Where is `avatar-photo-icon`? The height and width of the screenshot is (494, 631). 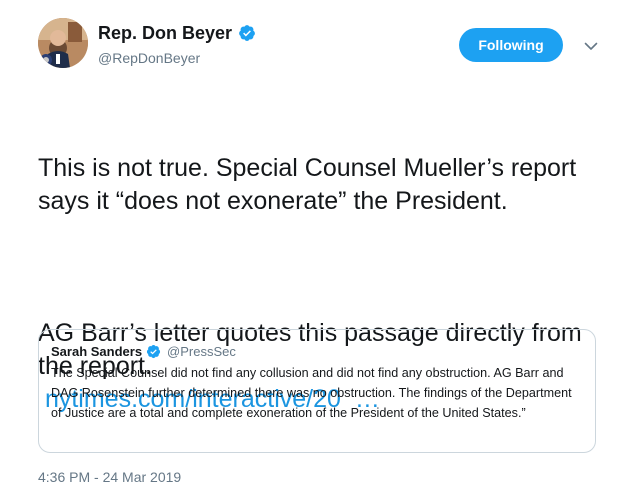
avatar-photo-icon is located at coordinates (63, 43).